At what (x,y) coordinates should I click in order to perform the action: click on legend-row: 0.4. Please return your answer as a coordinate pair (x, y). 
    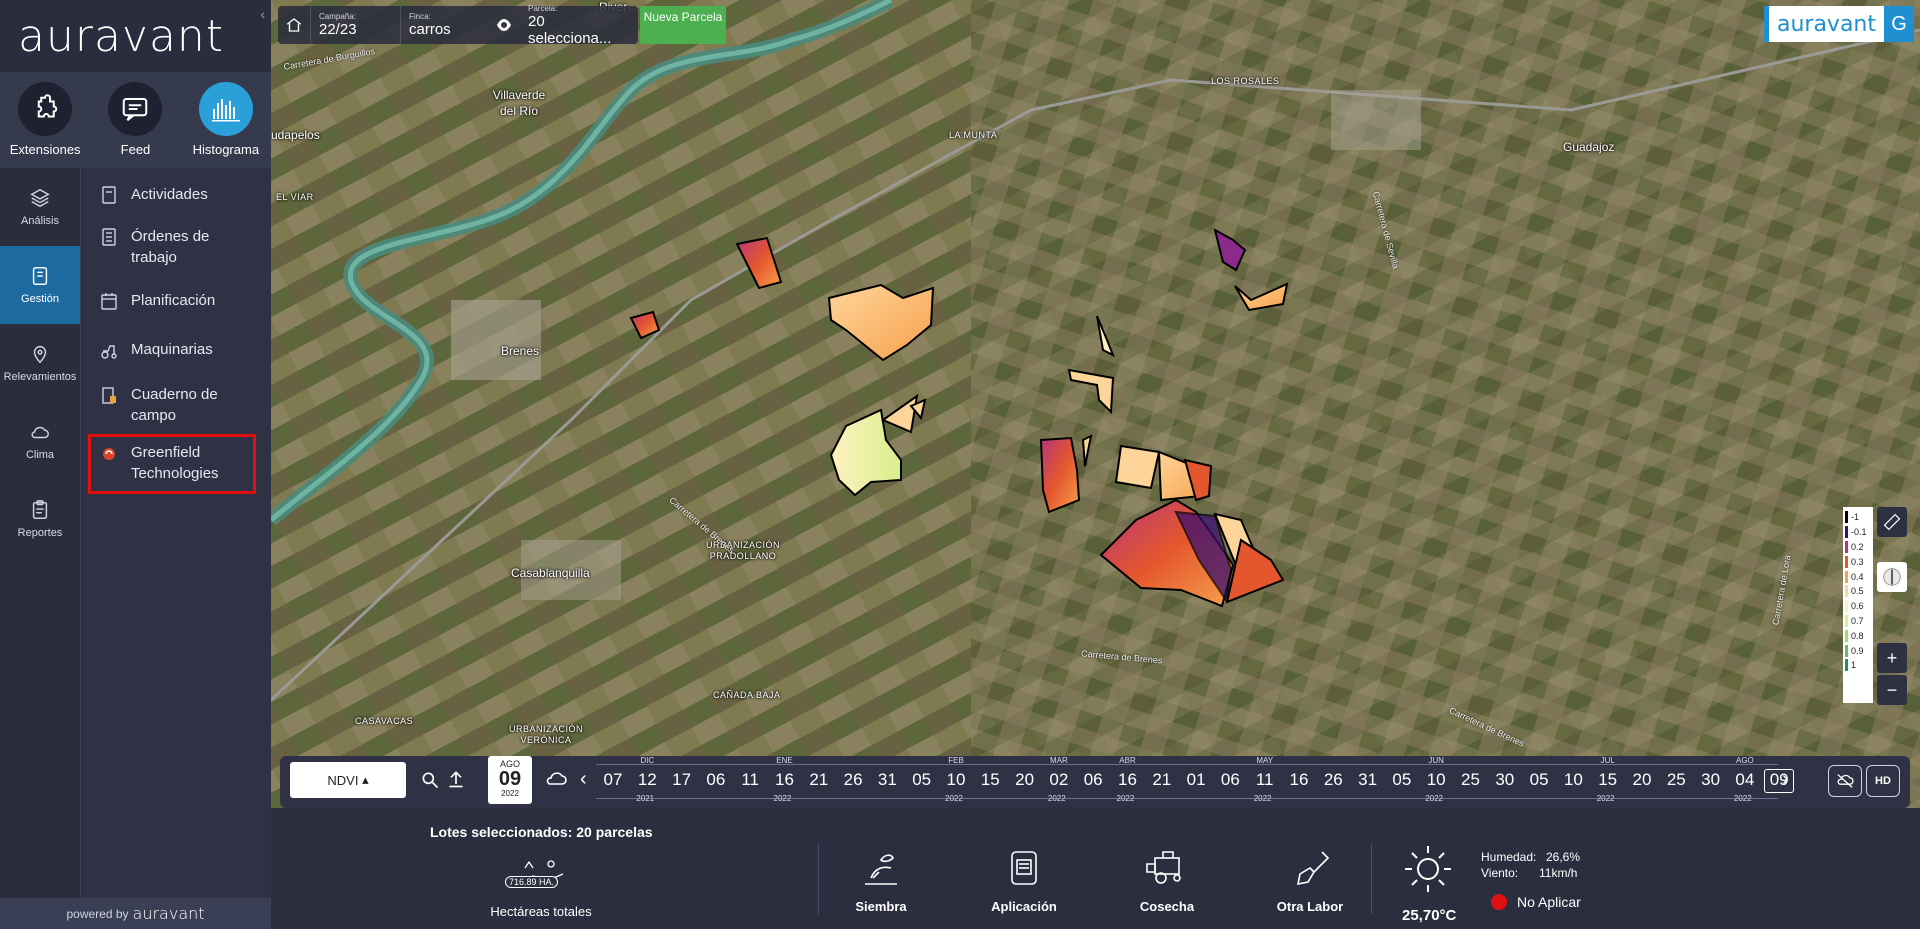
    Looking at the image, I should click on (1858, 576).